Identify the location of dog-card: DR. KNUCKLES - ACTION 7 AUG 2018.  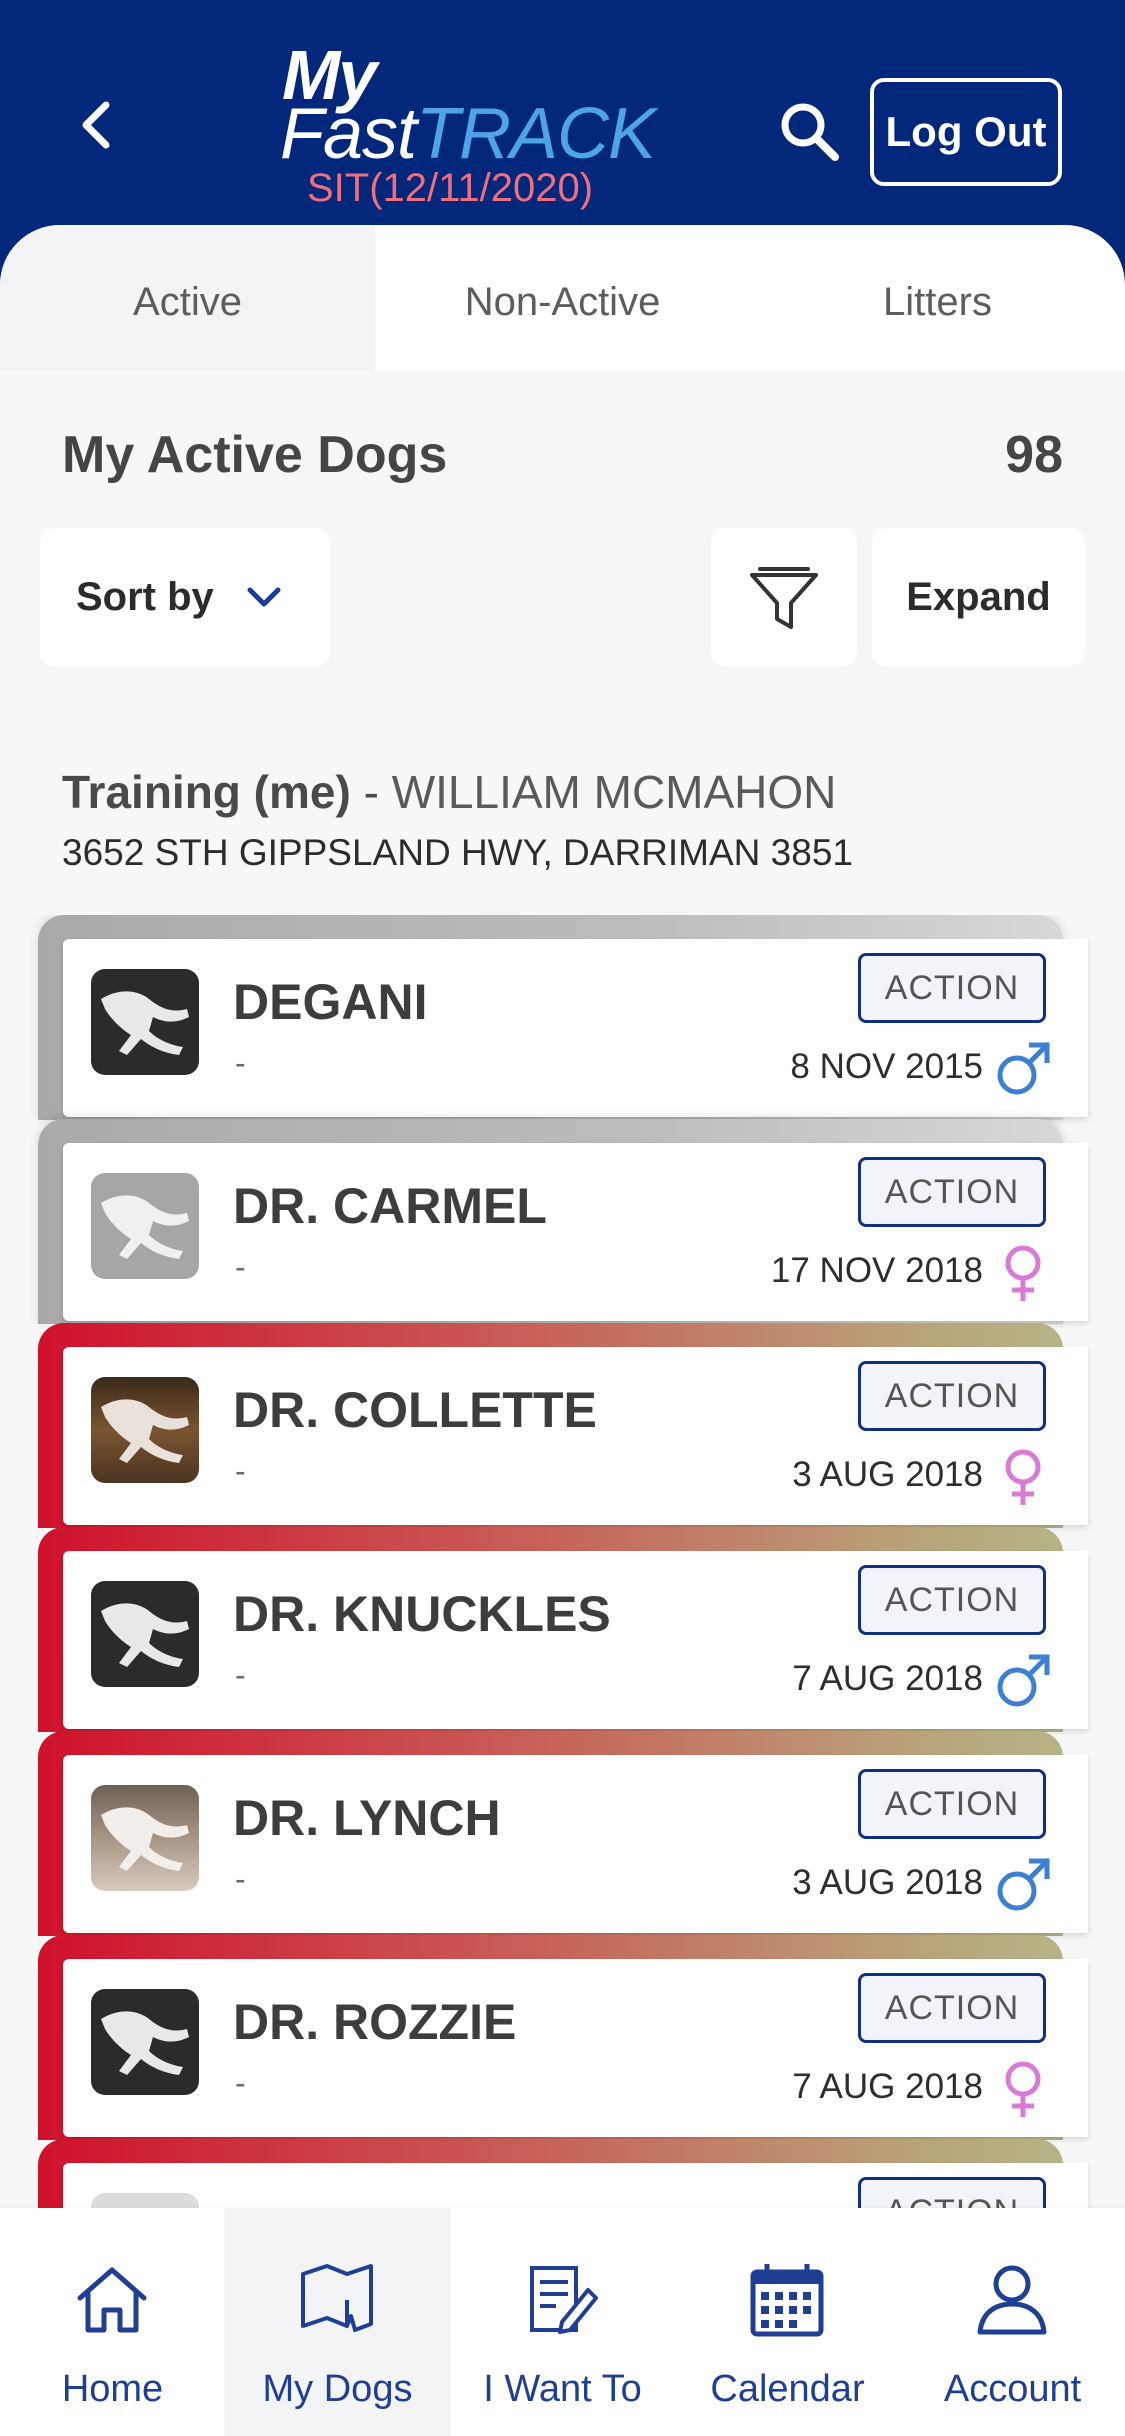
(575, 1640).